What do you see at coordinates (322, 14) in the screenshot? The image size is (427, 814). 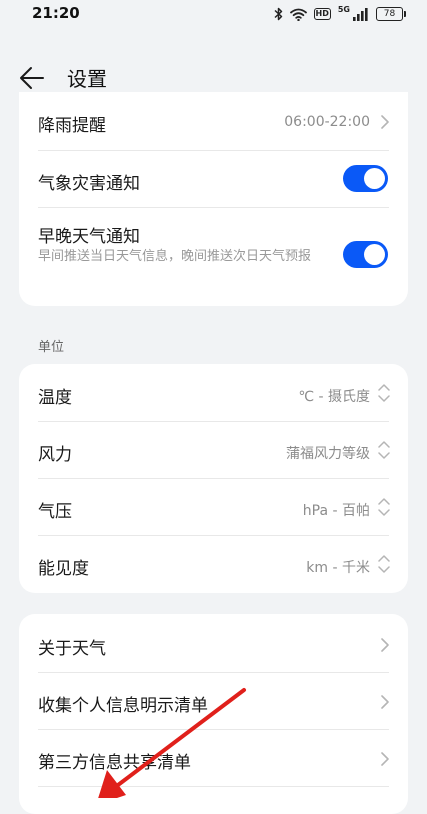 I see `hd-badge: HD` at bounding box center [322, 14].